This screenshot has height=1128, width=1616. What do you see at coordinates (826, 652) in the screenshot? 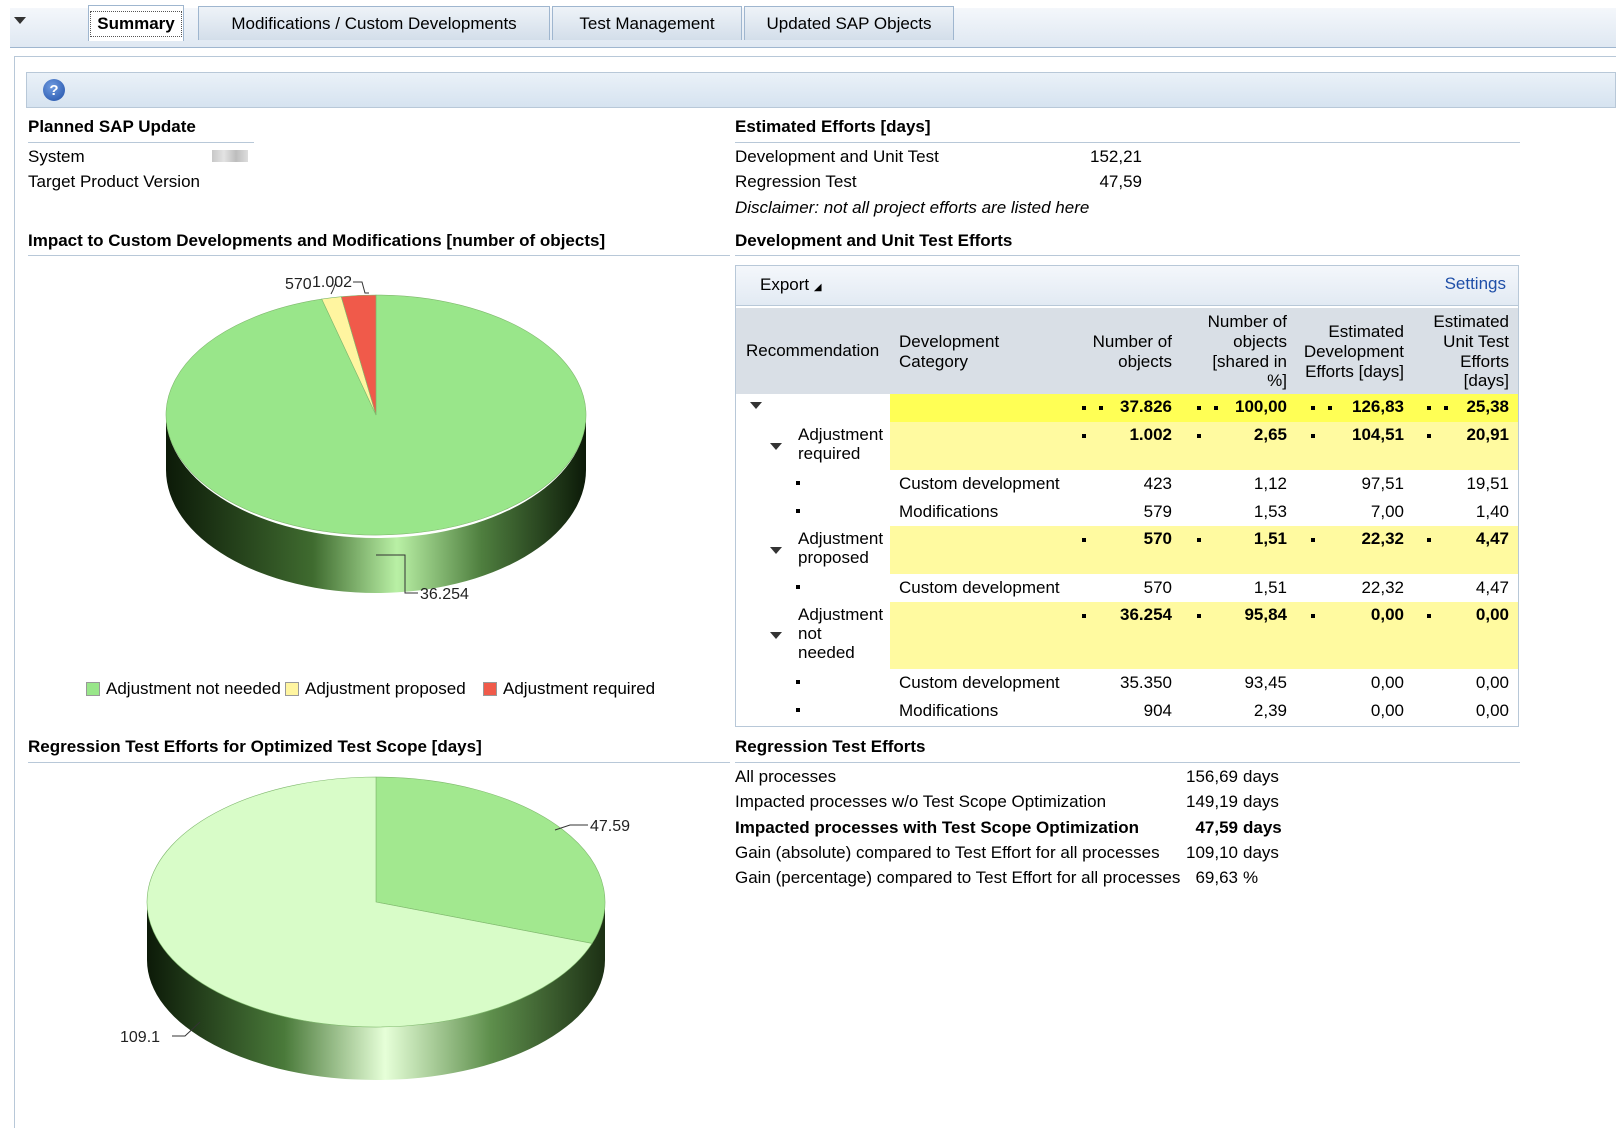
I see `group-label: needed` at bounding box center [826, 652].